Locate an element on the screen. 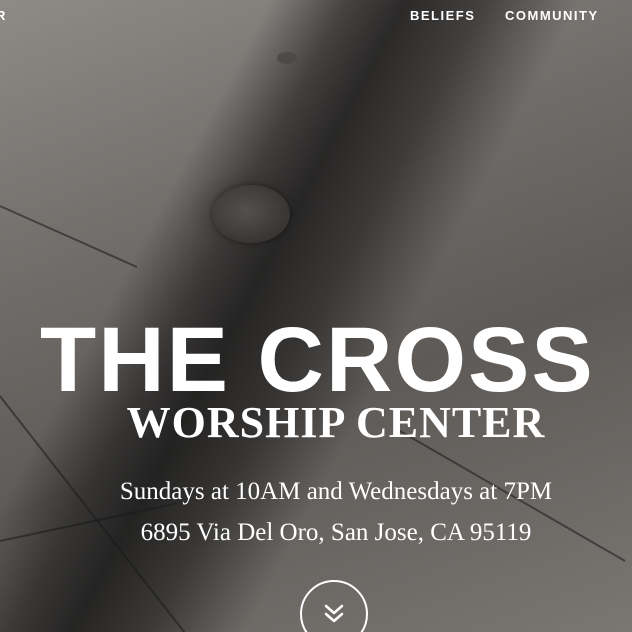 The image size is (632, 632). nav-item-community: COMMUNITY is located at coordinates (552, 15).